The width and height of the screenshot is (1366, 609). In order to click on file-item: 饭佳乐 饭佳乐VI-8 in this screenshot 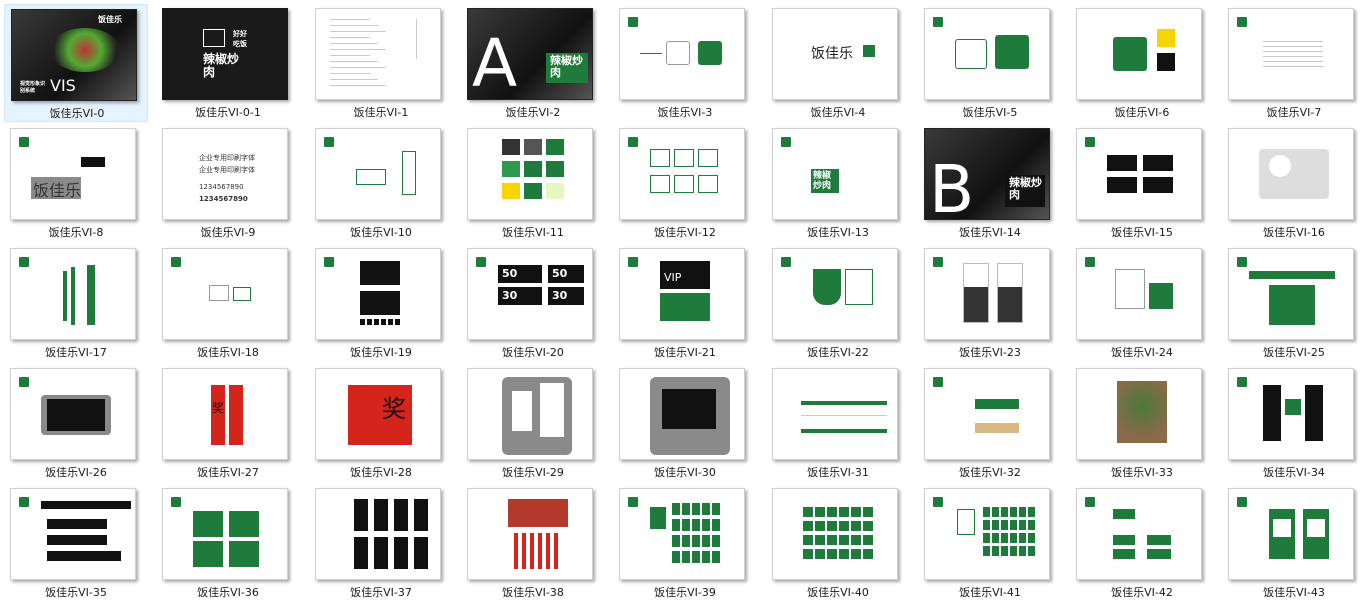, I will do `click(76, 183)`.